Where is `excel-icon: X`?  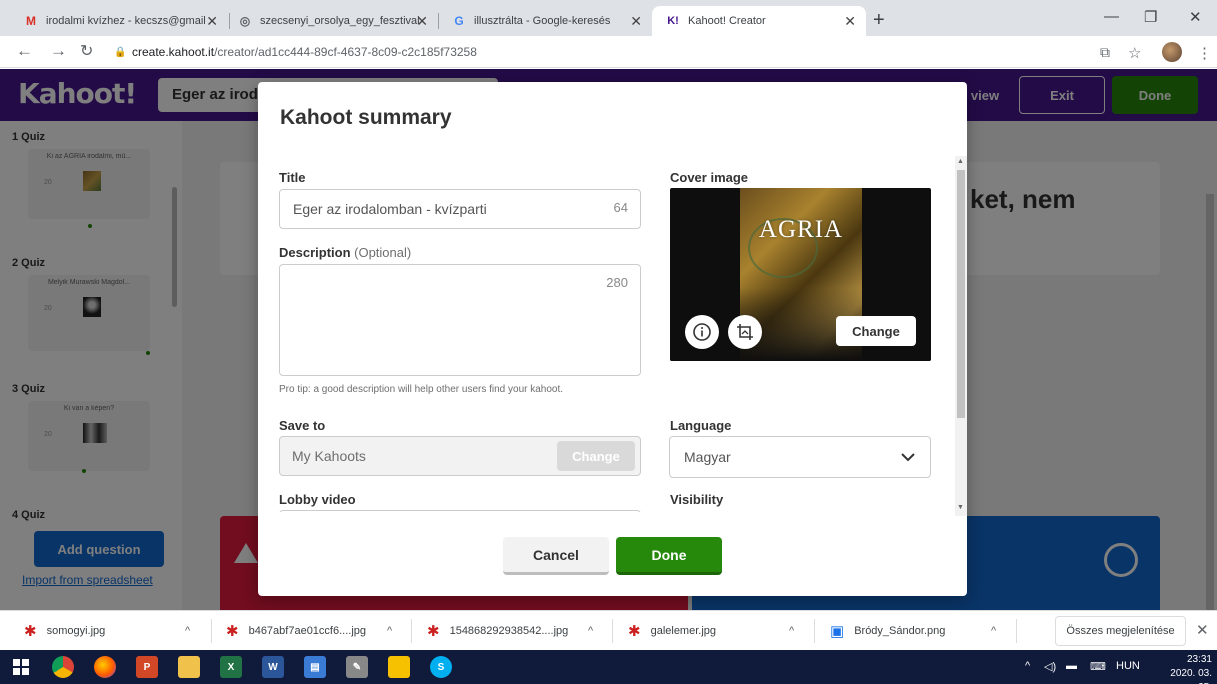 excel-icon: X is located at coordinates (231, 667).